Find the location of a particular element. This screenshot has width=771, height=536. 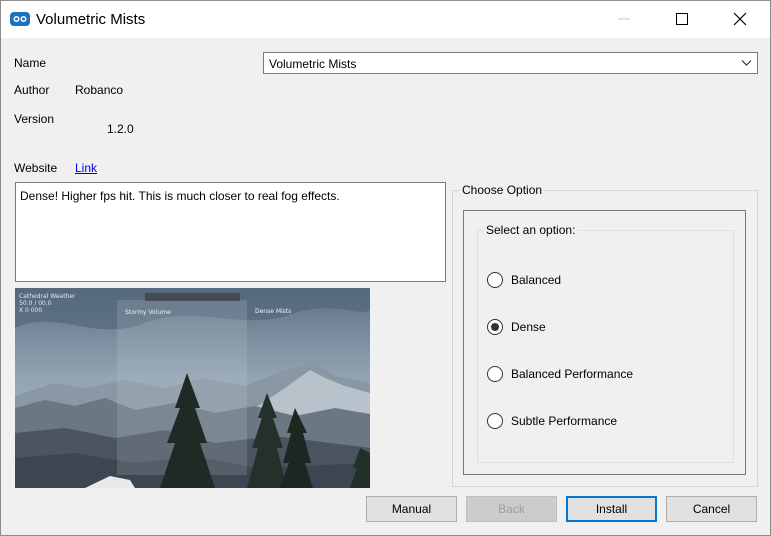

close-button is located at coordinates (740, 19).